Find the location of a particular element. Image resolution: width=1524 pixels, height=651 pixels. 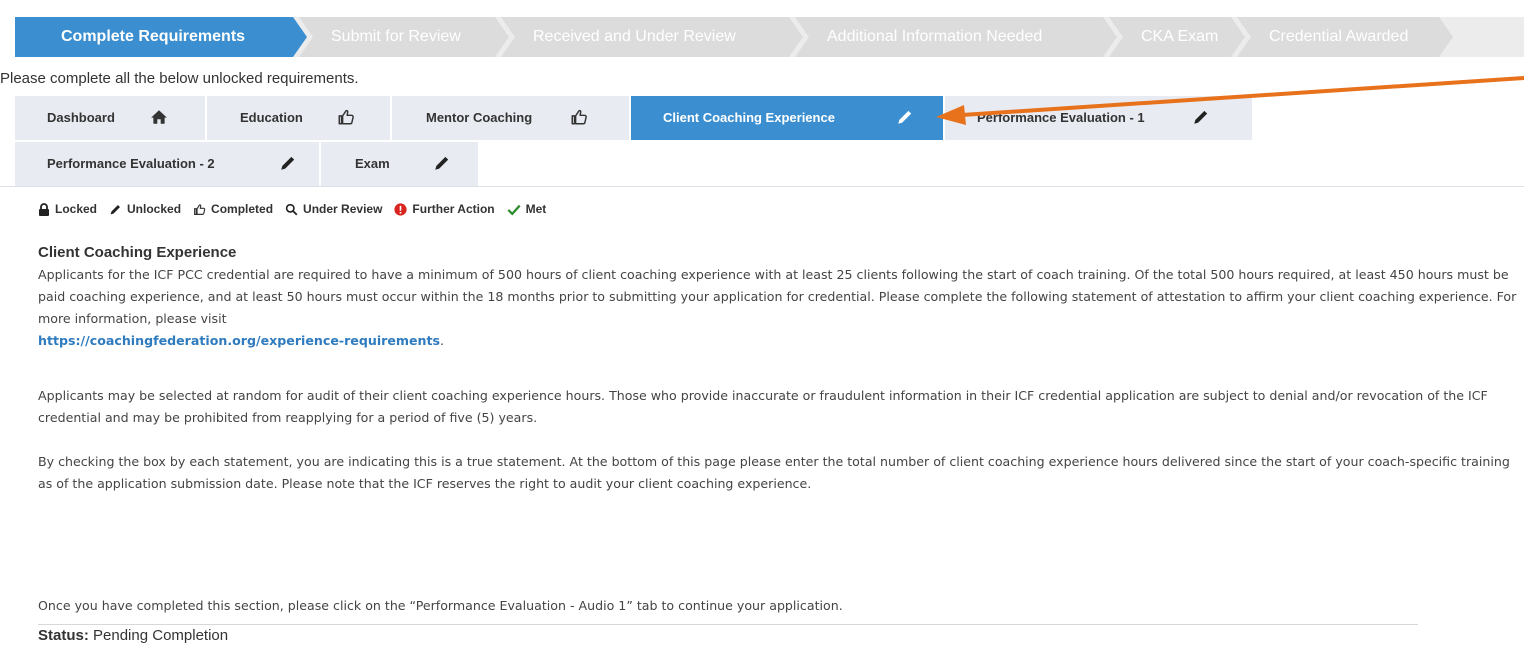

legend-unlocked: Unlocked is located at coordinates (145, 209).